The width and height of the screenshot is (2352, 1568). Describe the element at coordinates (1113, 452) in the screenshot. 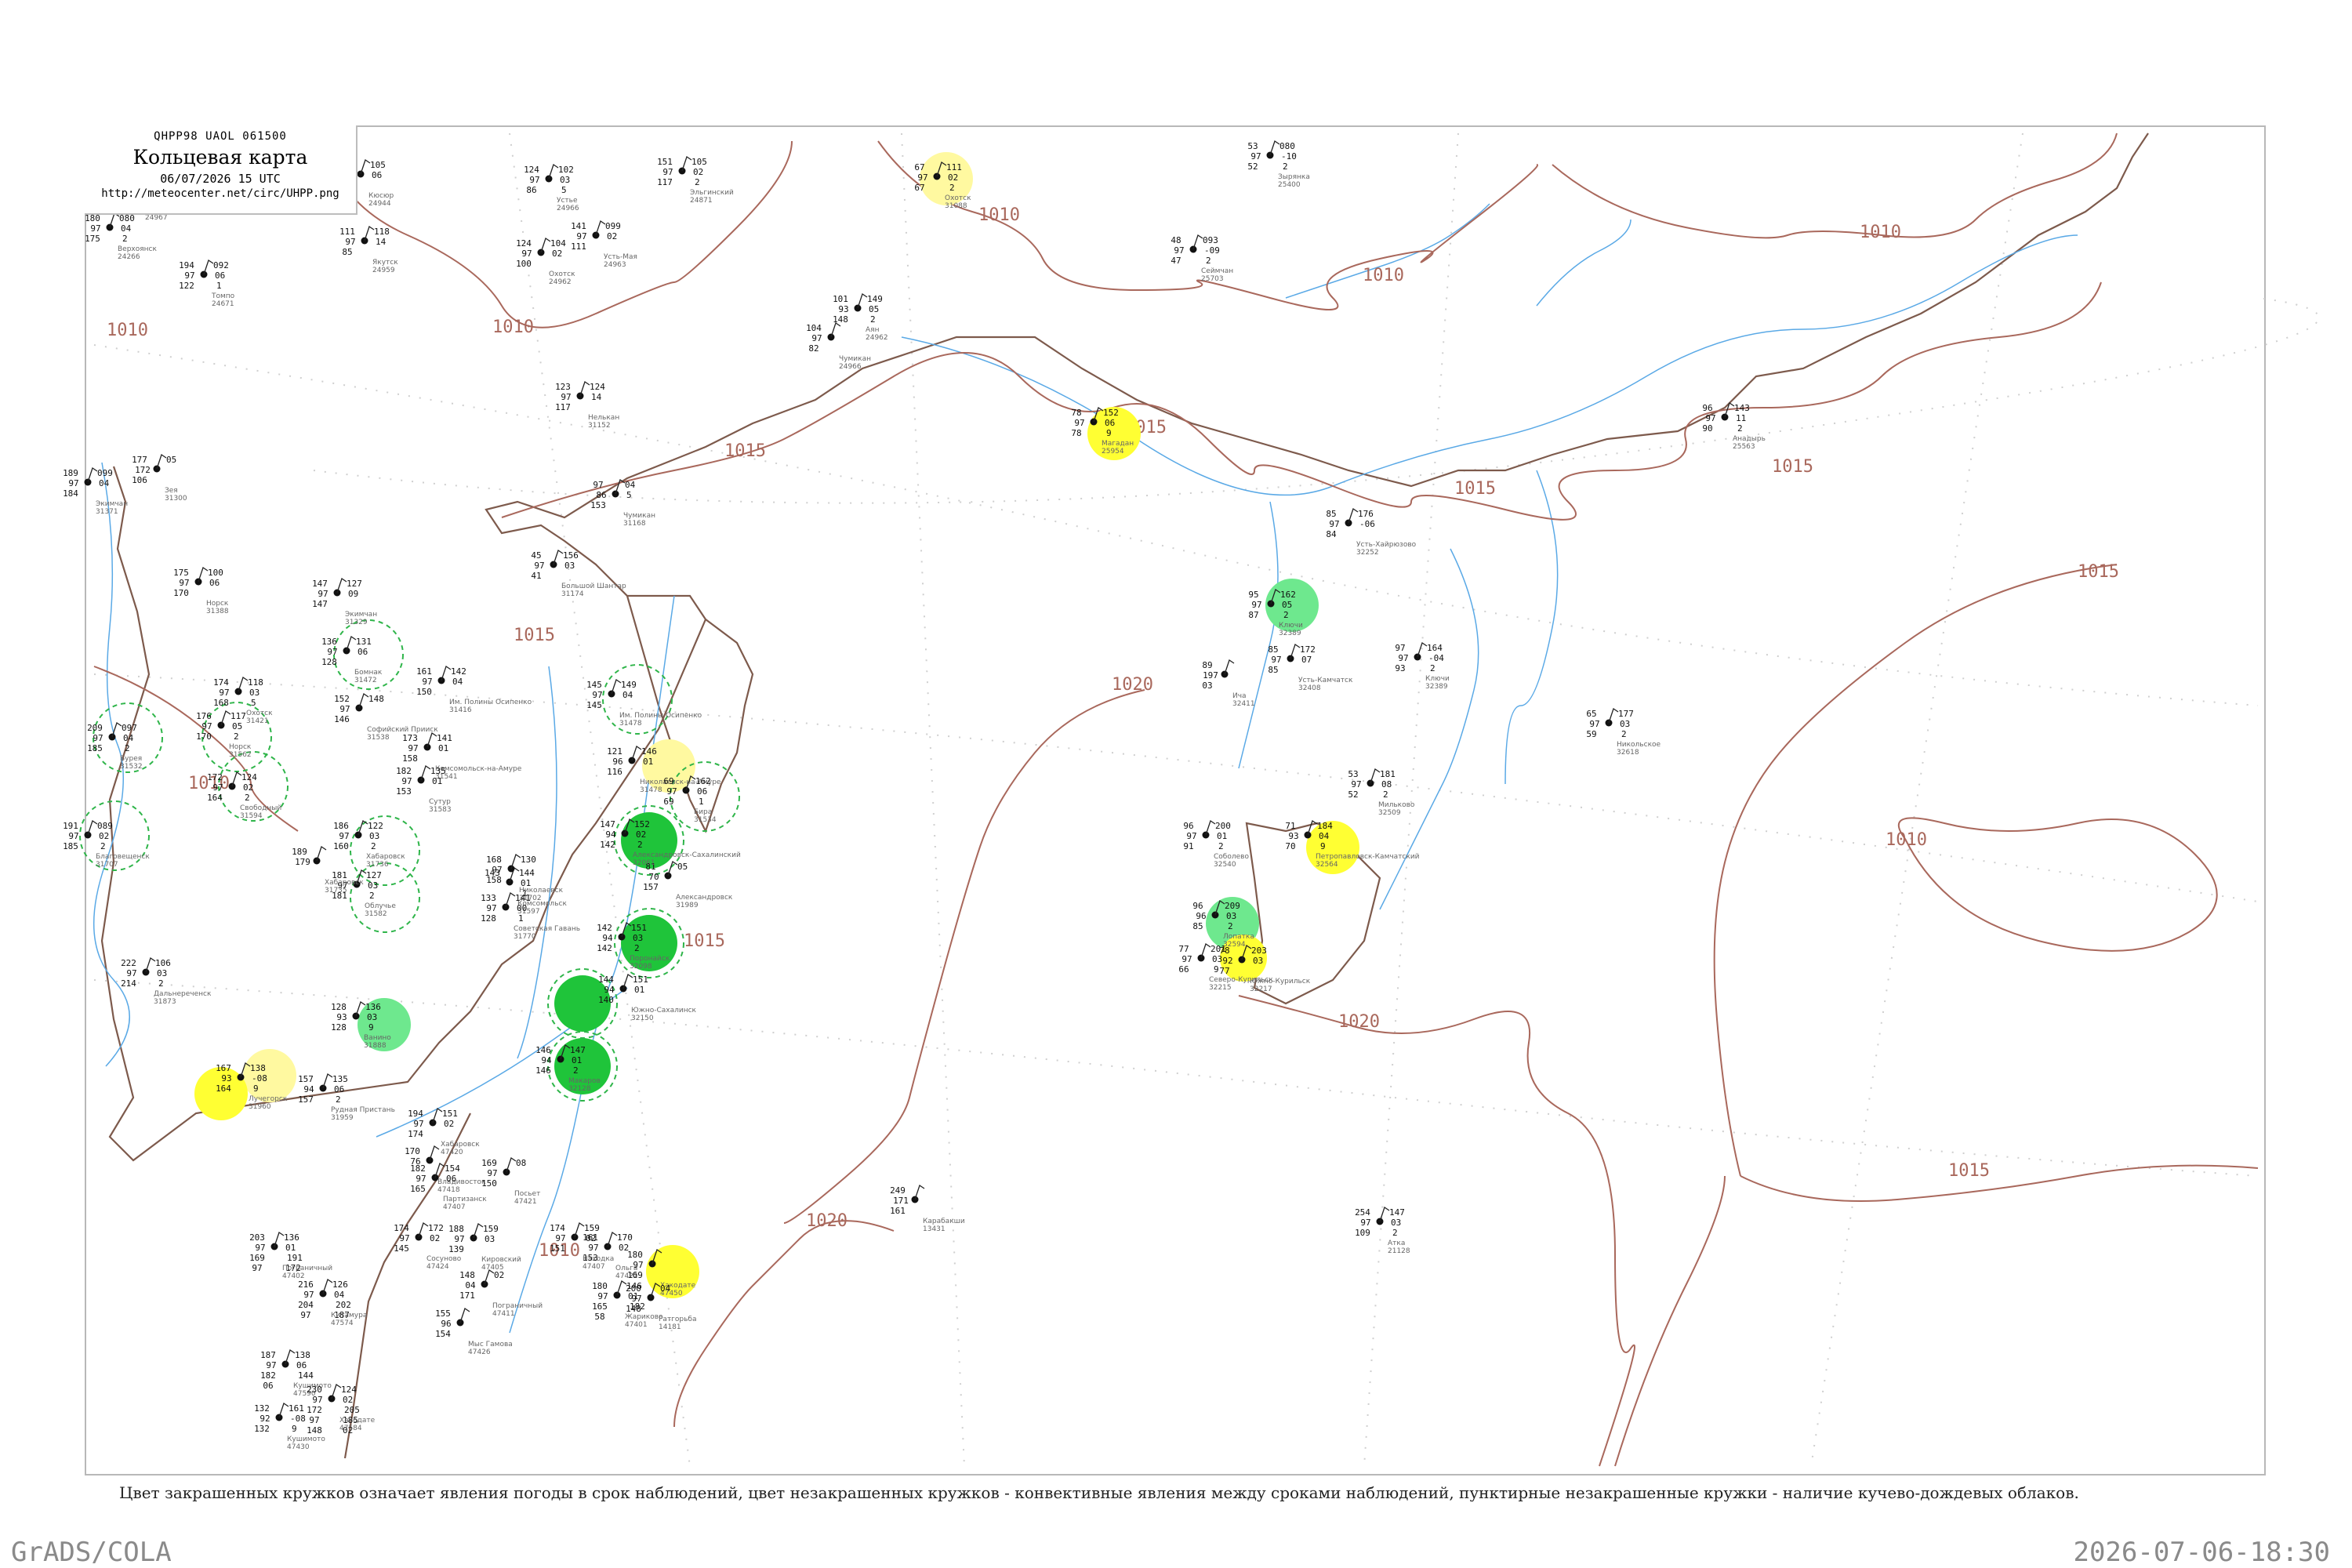

I see `station-id: 25954` at that location.